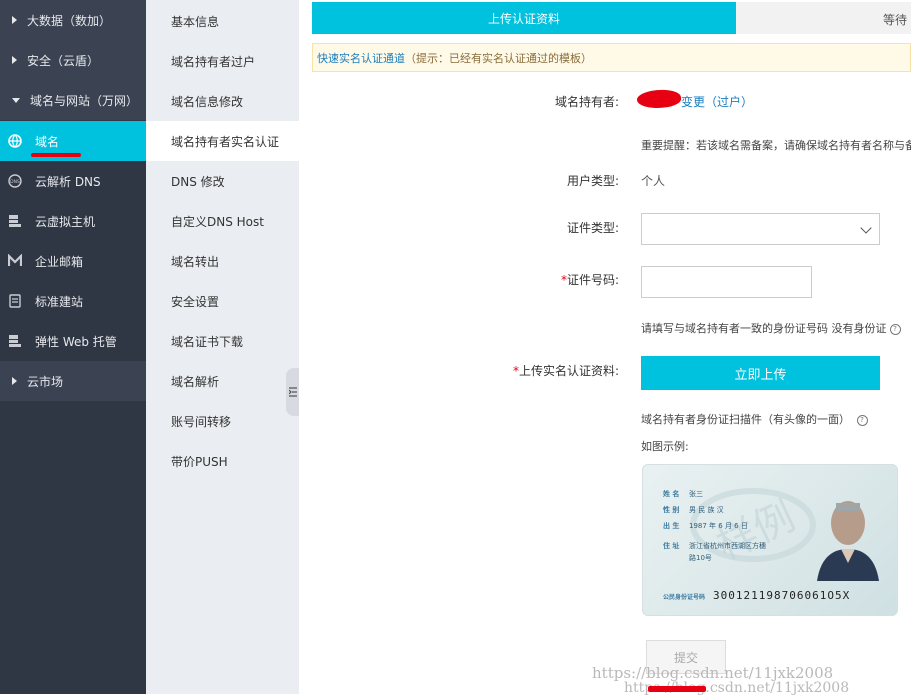  Describe the element at coordinates (45, 381) in the screenshot. I see `nav-category-label: 云市场` at that location.